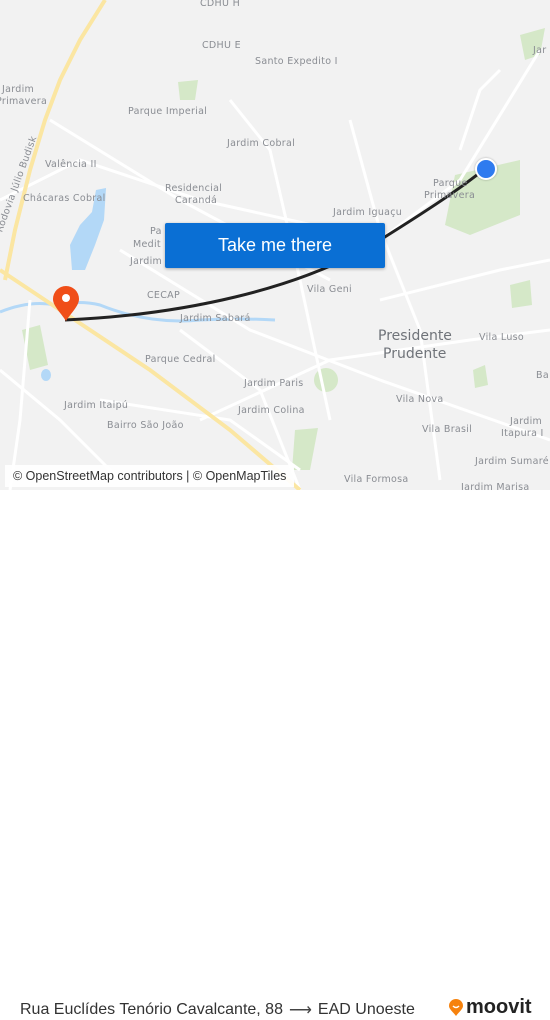 Image resolution: width=550 pixels, height=1020 pixels. Describe the element at coordinates (156, 231) in the screenshot. I see `map-label: Pa` at that location.